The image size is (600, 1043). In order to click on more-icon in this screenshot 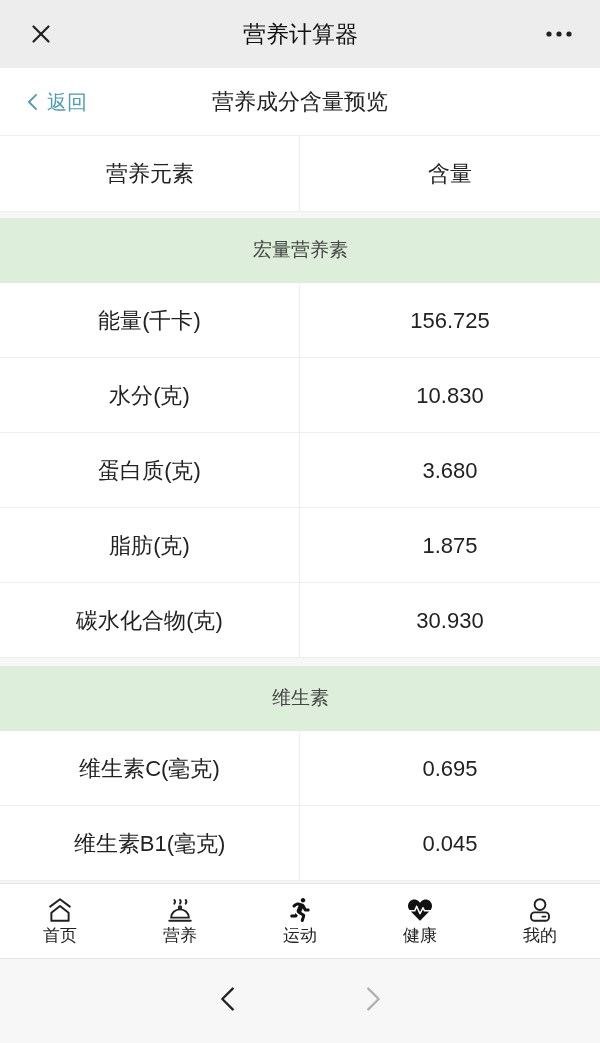, I will do `click(559, 34)`.